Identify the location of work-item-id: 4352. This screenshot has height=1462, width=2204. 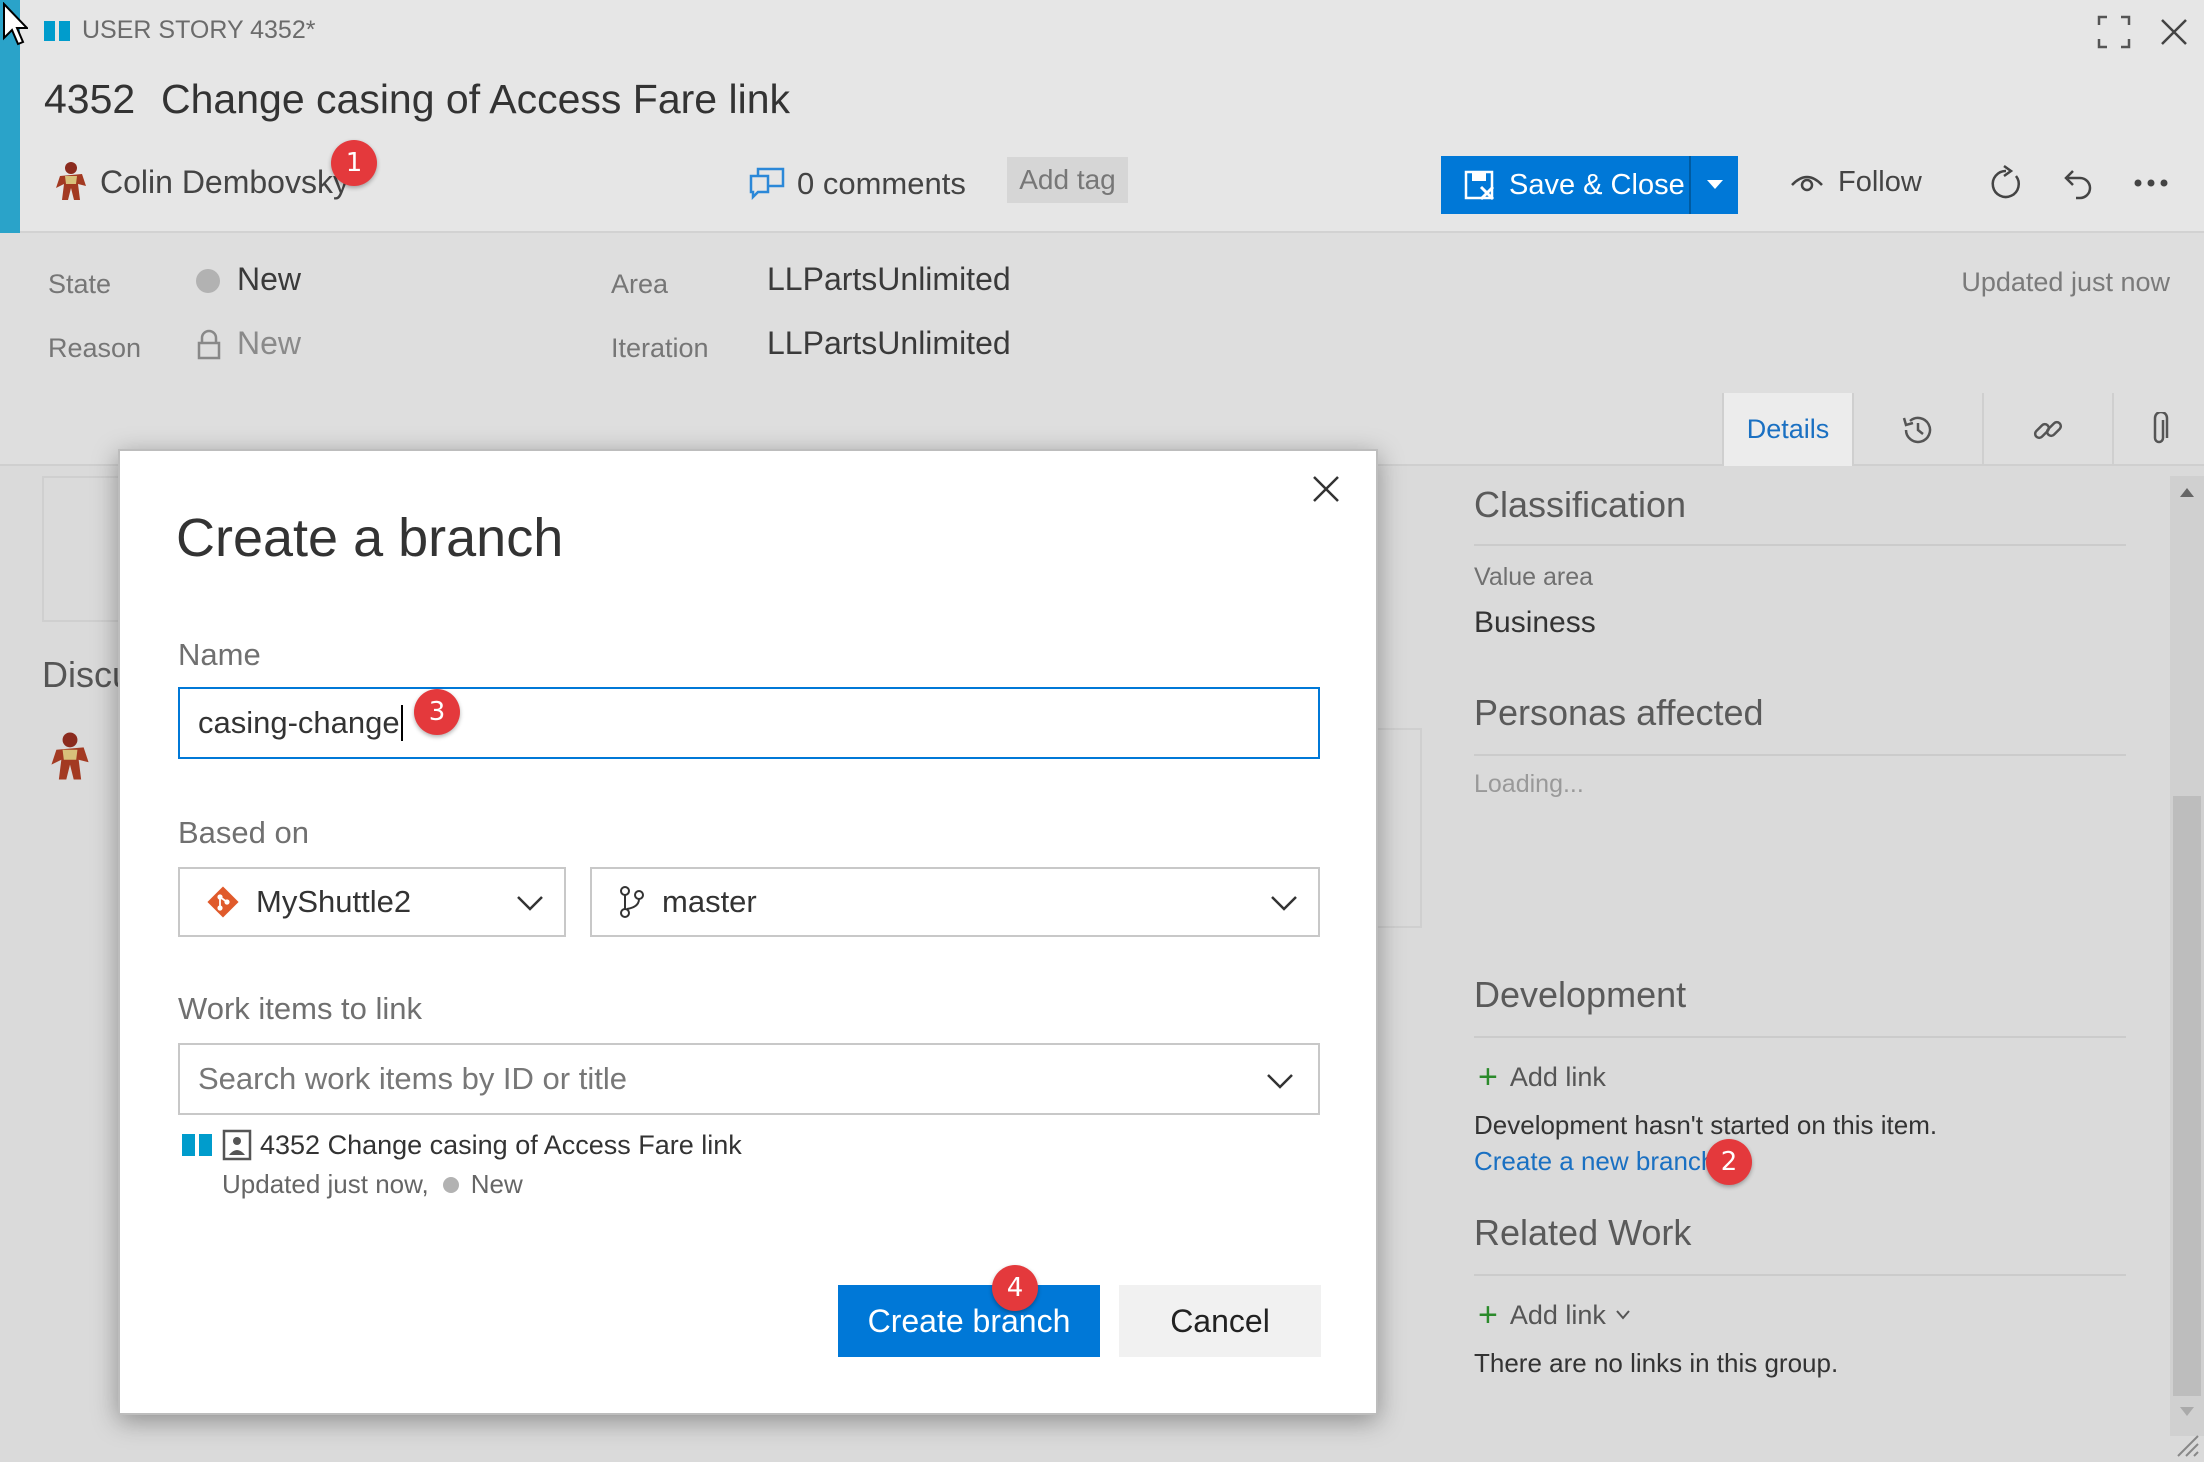
(90, 99).